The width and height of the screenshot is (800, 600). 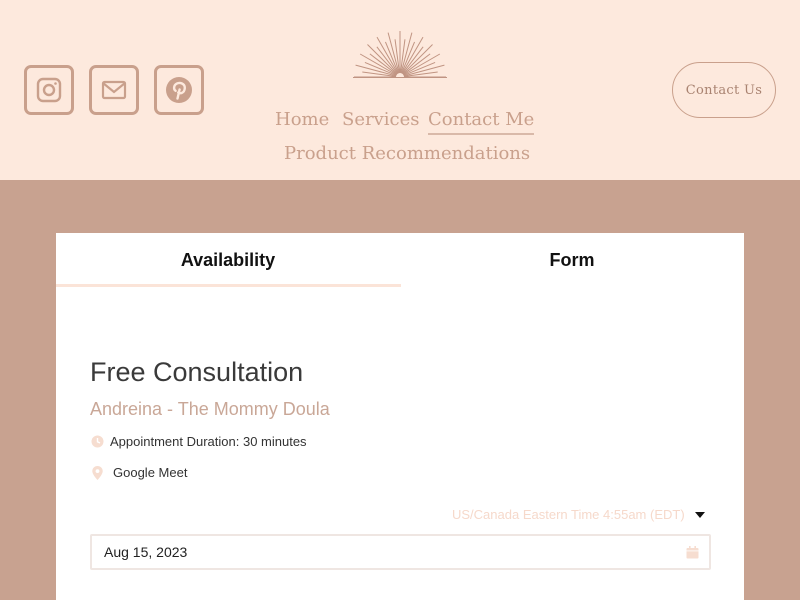 What do you see at coordinates (228, 285) in the screenshot?
I see `active-tab-indicator` at bounding box center [228, 285].